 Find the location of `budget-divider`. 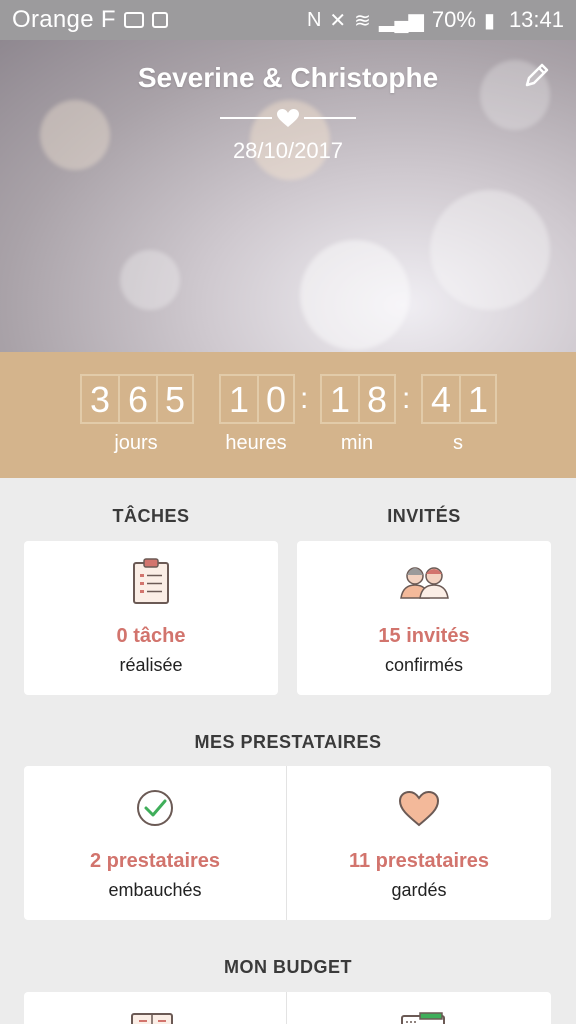

budget-divider is located at coordinates (286, 1008).